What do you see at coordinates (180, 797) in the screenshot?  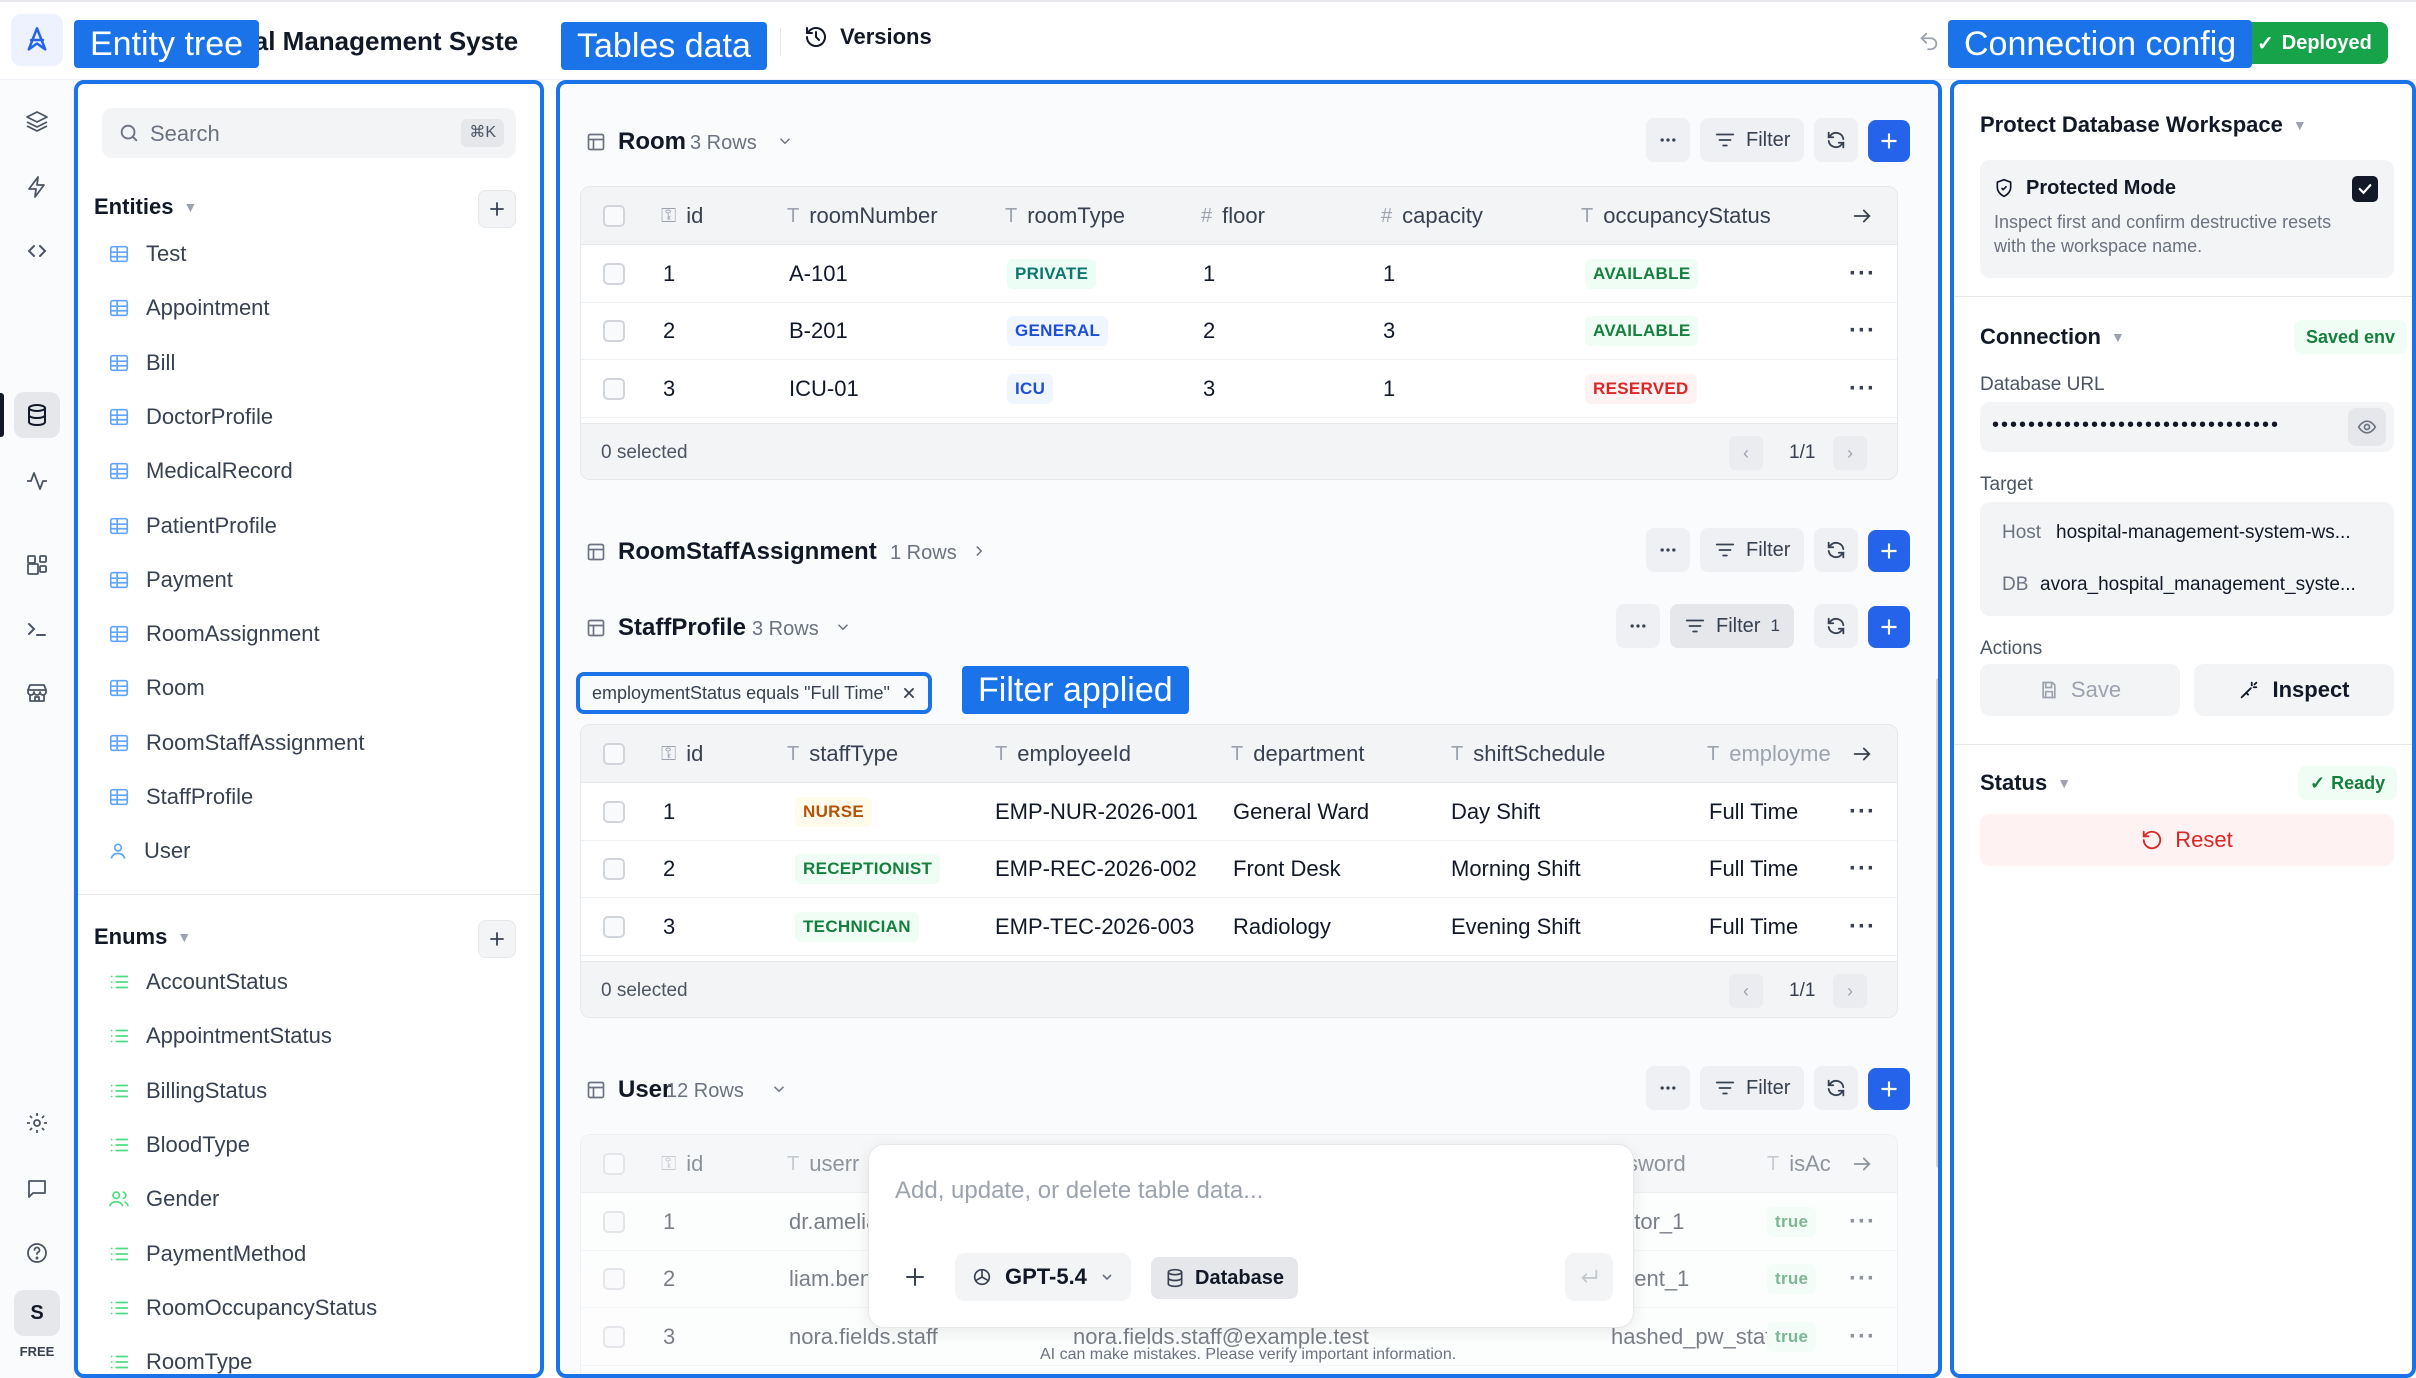 I see `entity-item: StaffProfile` at bounding box center [180, 797].